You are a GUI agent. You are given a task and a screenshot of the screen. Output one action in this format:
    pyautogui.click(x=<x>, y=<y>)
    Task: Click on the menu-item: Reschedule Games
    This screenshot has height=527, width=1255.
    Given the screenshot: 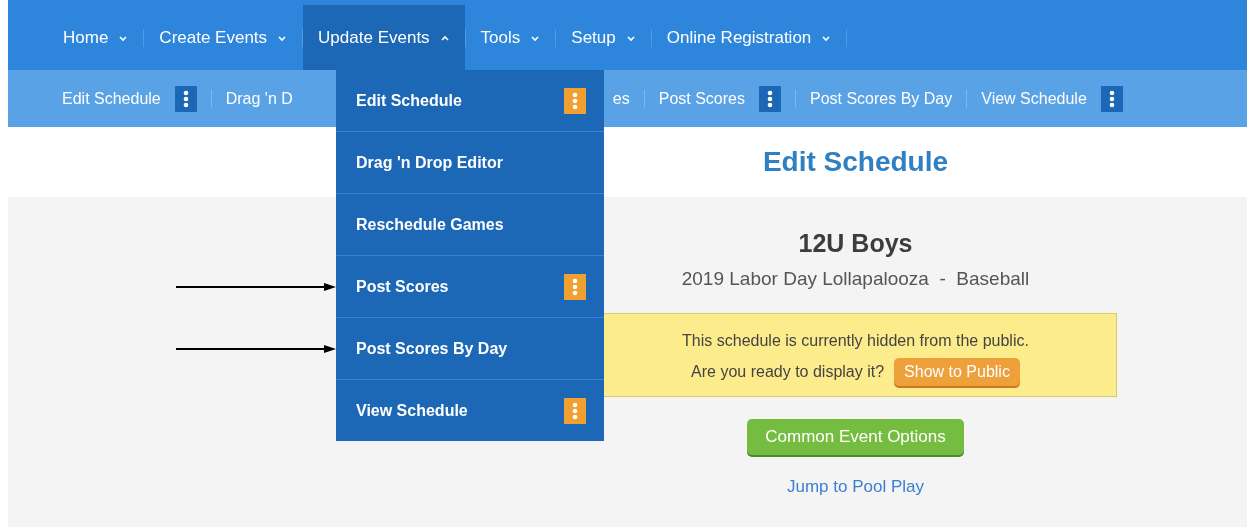 What is the action you would take?
    pyautogui.click(x=470, y=224)
    